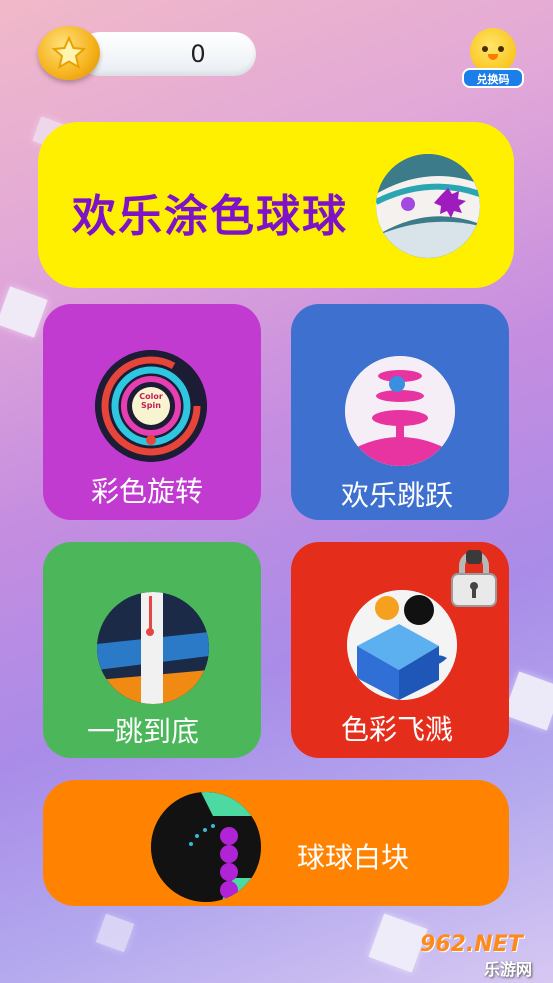  What do you see at coordinates (151, 401) in the screenshot?
I see `color-spin-logo-text: Color Spin` at bounding box center [151, 401].